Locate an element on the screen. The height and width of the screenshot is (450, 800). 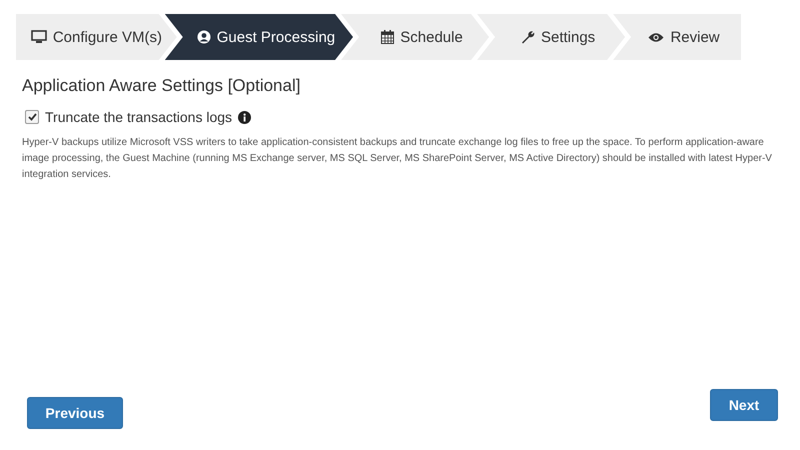
monitor-icon is located at coordinates (38, 37).